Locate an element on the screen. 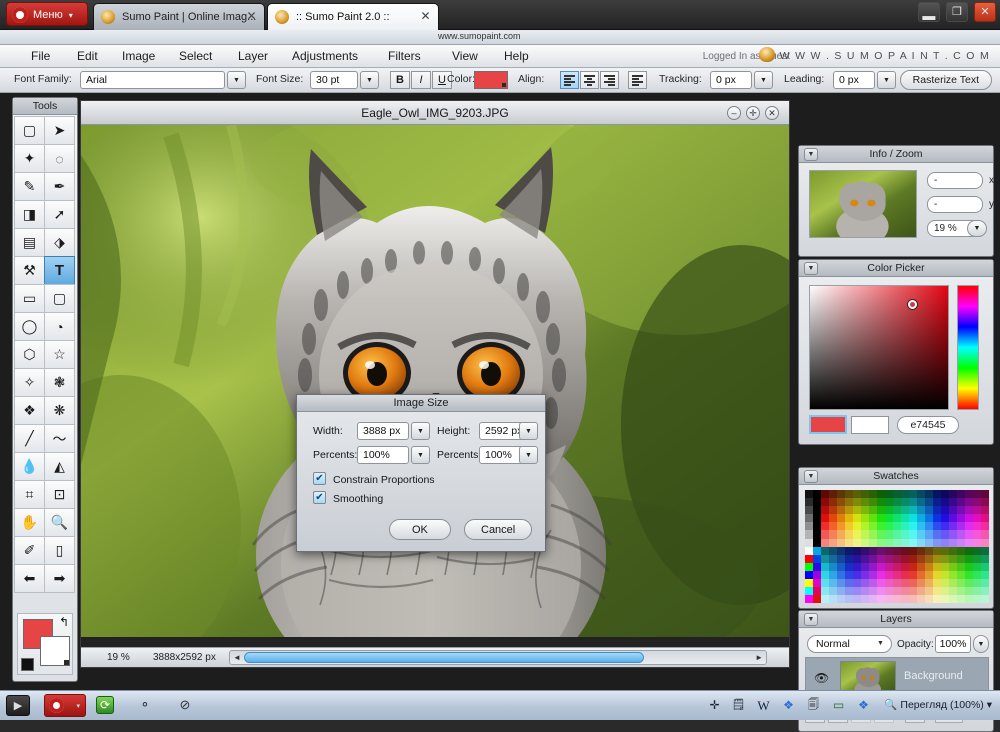 Image resolution: width=1000 pixels, height=732 pixels. font-size-input: 30 pt is located at coordinates (334, 80).